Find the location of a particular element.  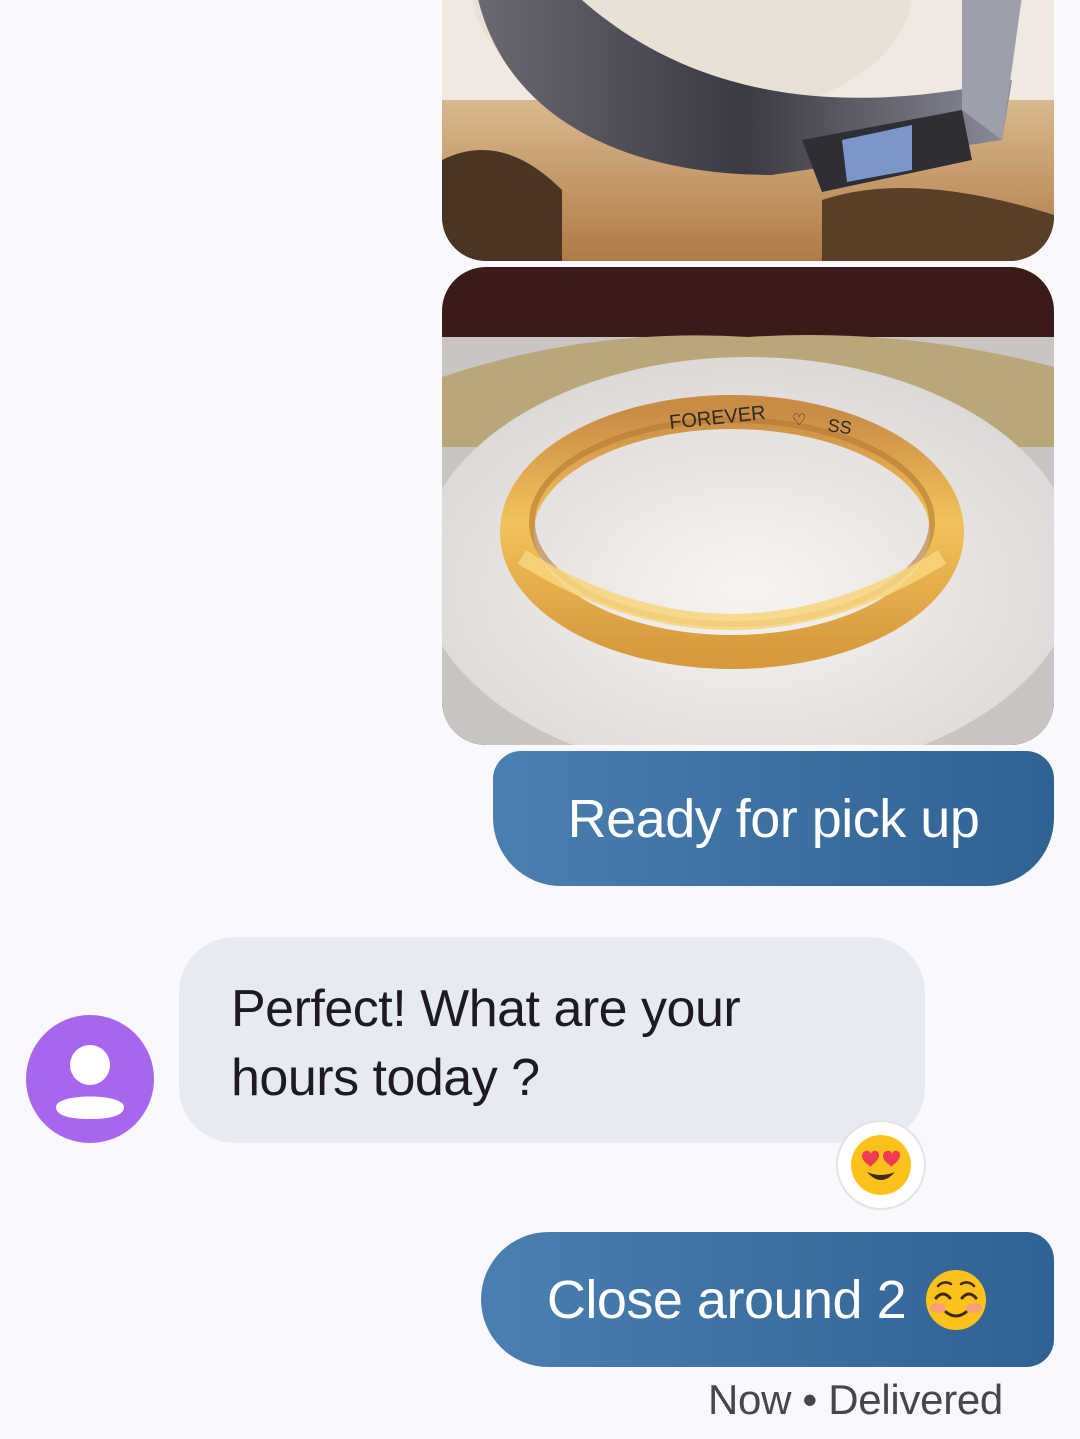

outgoing-message-text: Close around 2 is located at coordinates (726, 1299).